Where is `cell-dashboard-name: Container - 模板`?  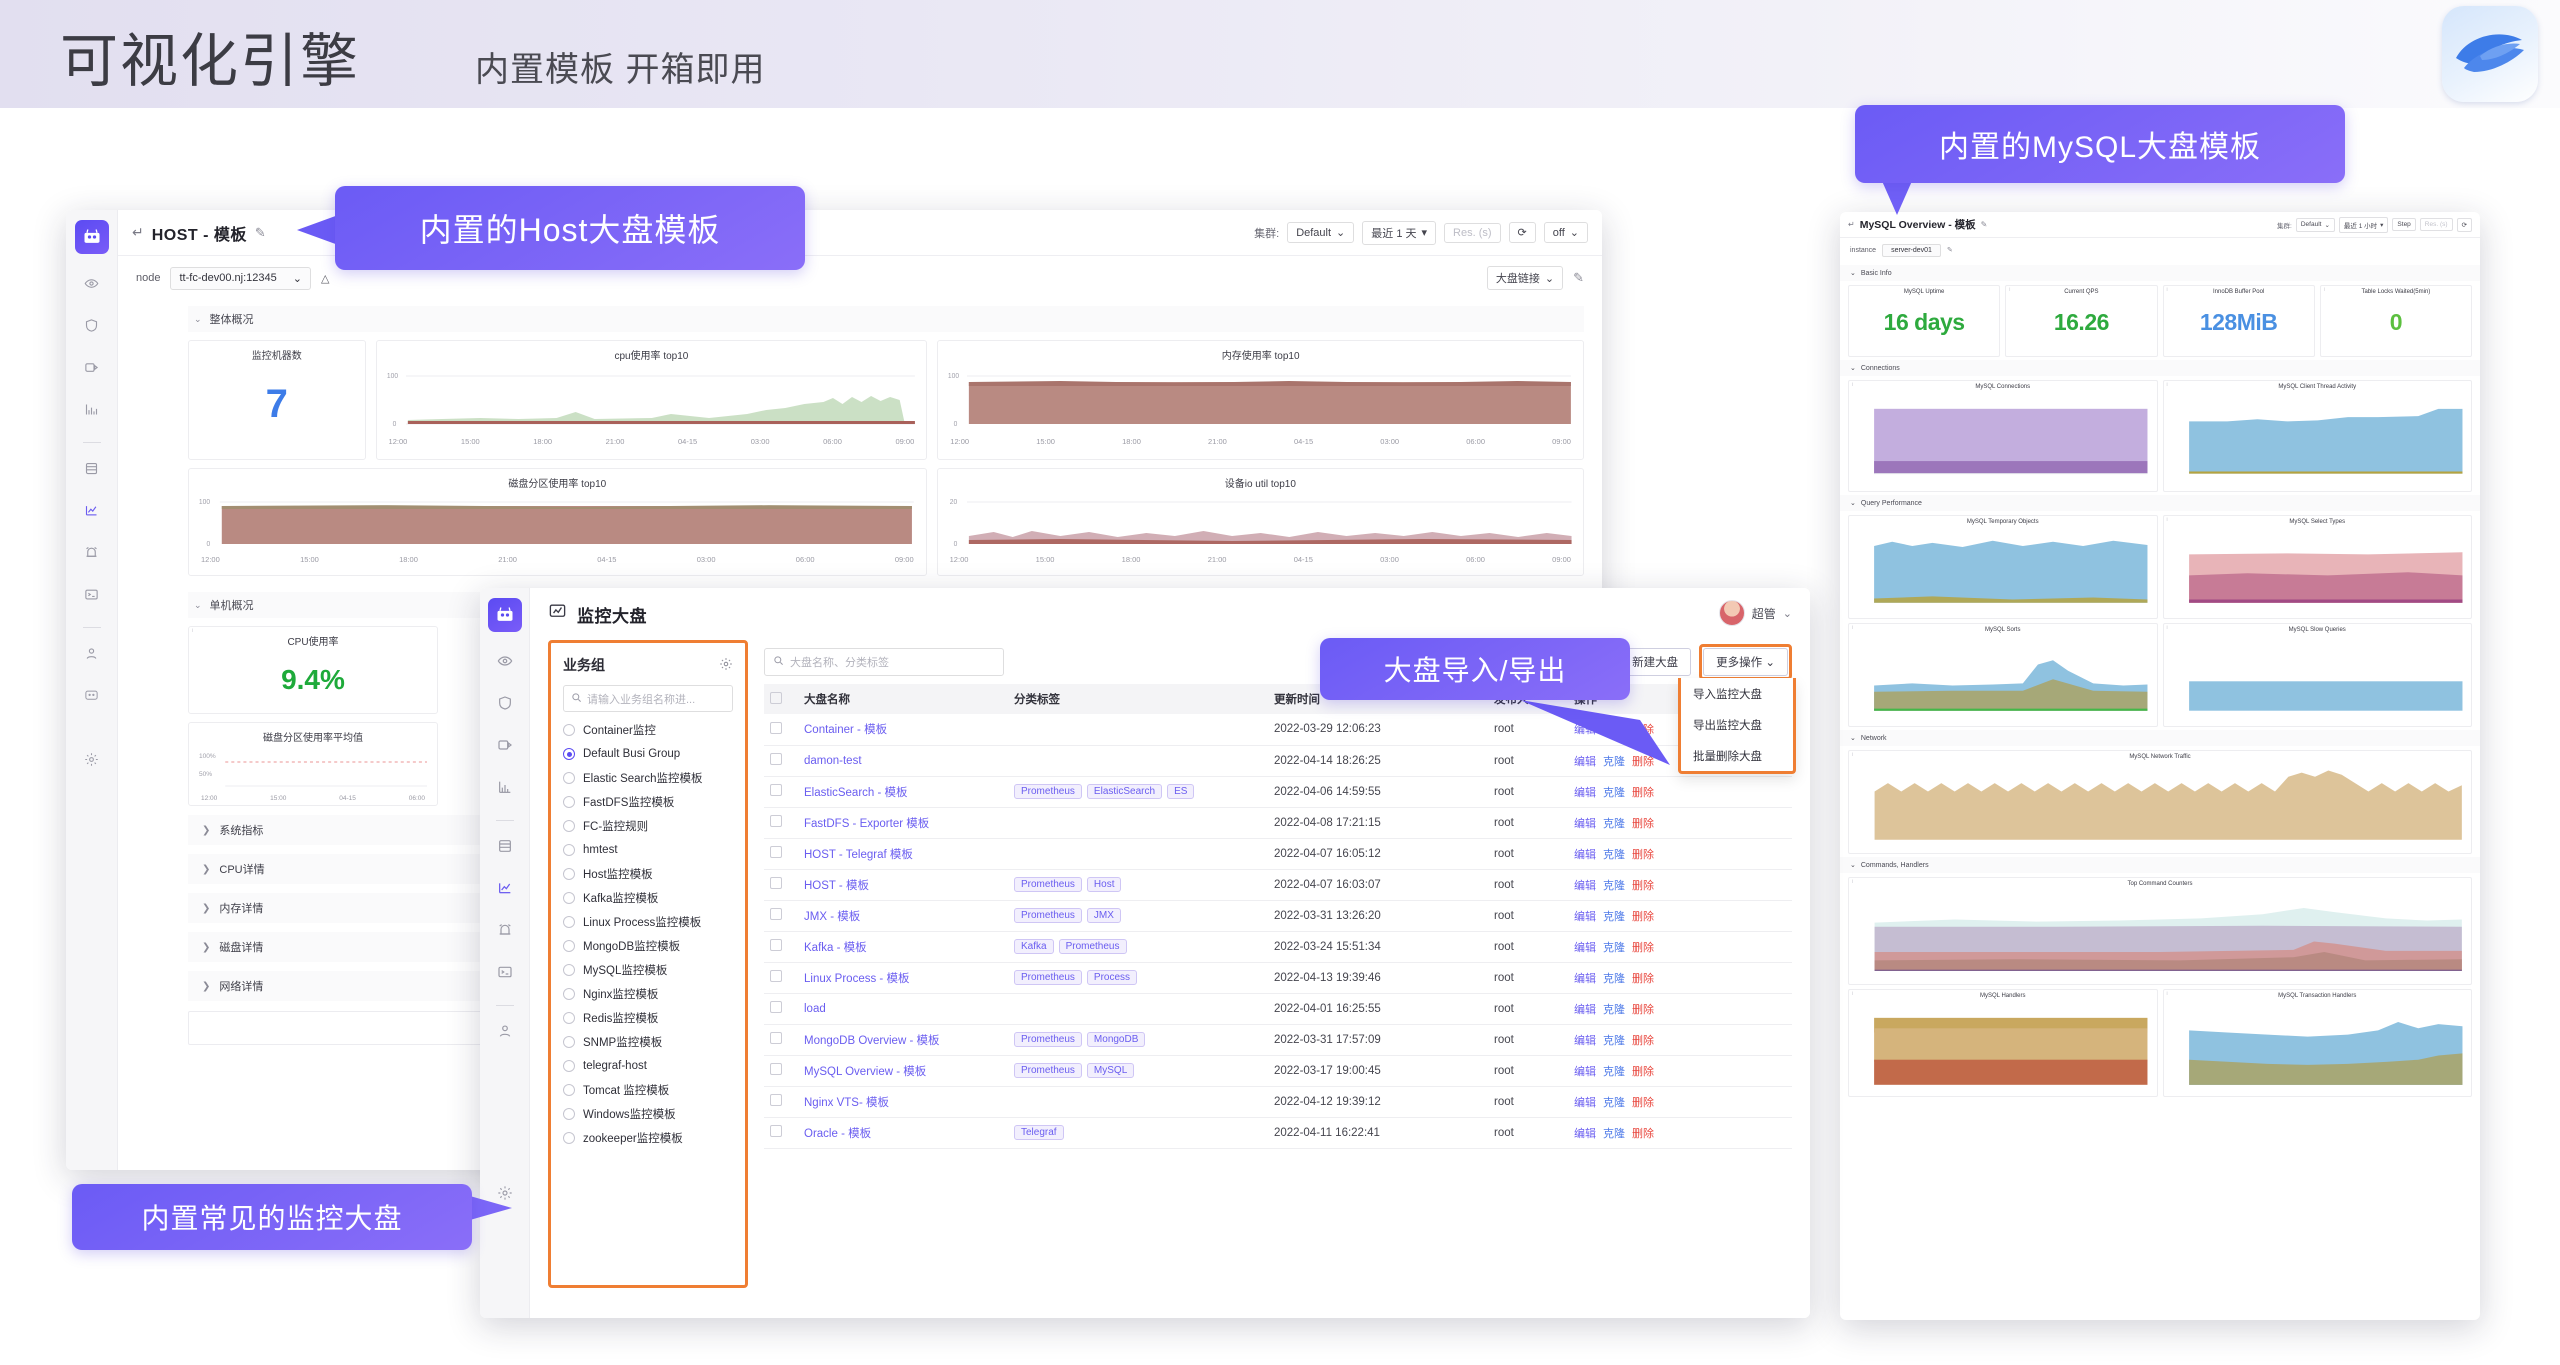 cell-dashboard-name: Container - 模板 is located at coordinates (903, 730).